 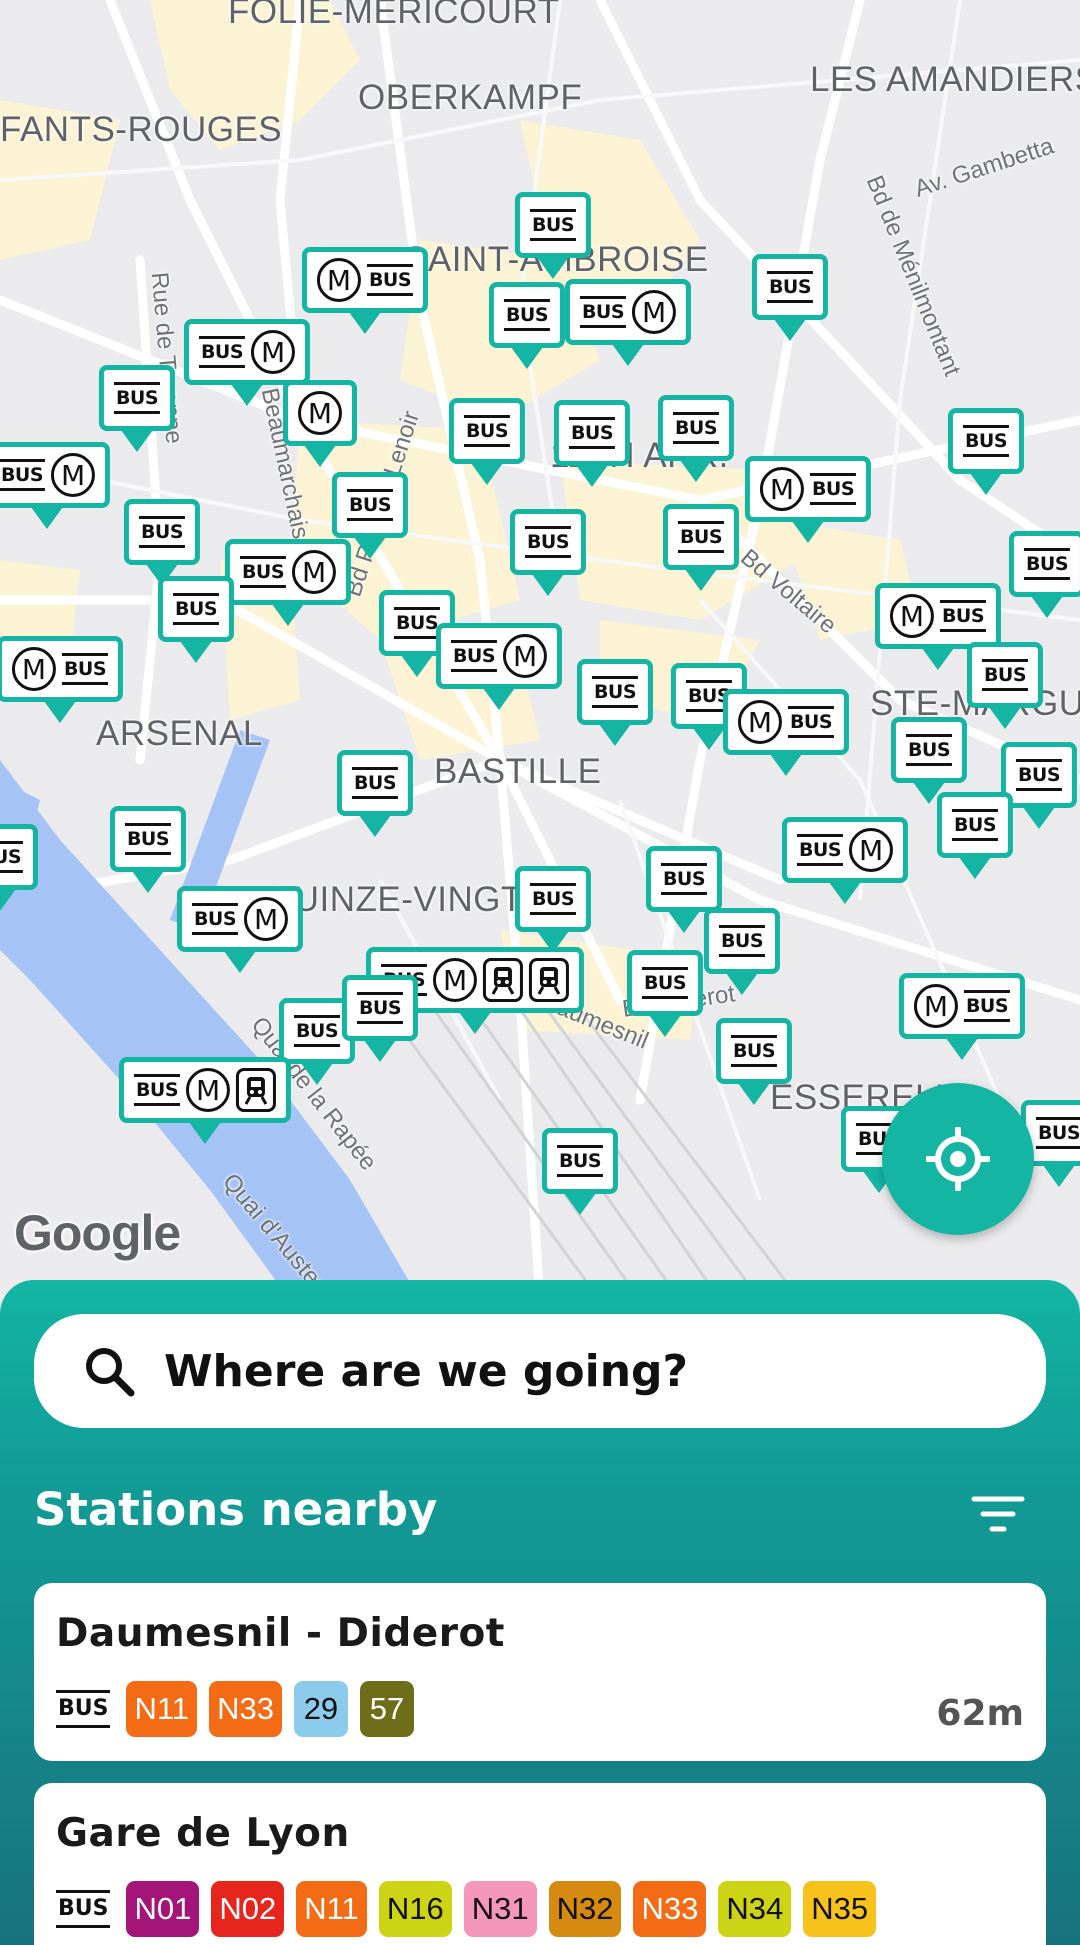 I want to click on place-label-quinze-vingts: QUINZE-VINGTS, so click(x=406, y=899).